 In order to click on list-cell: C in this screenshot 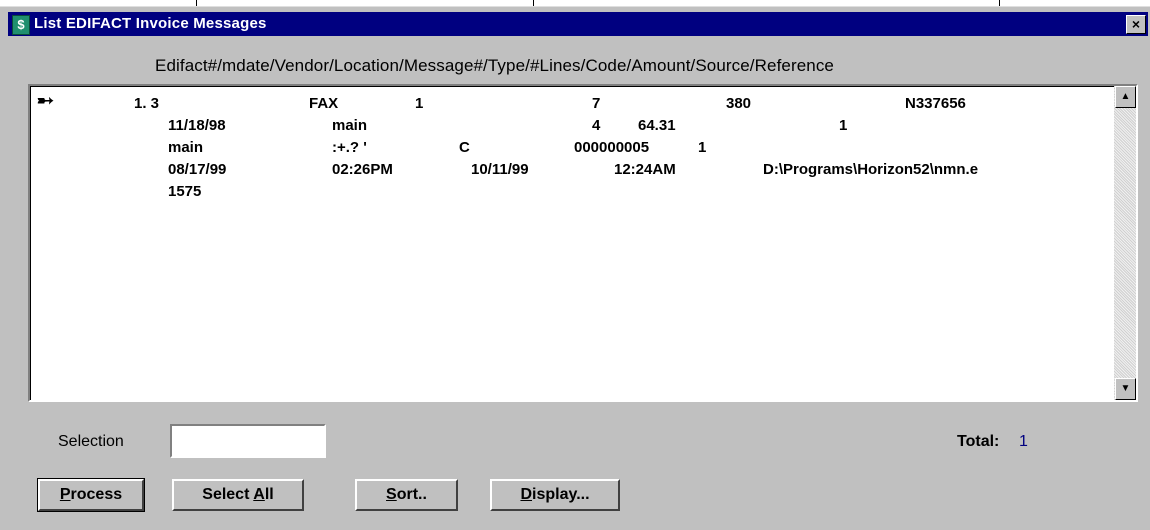, I will do `click(464, 147)`.